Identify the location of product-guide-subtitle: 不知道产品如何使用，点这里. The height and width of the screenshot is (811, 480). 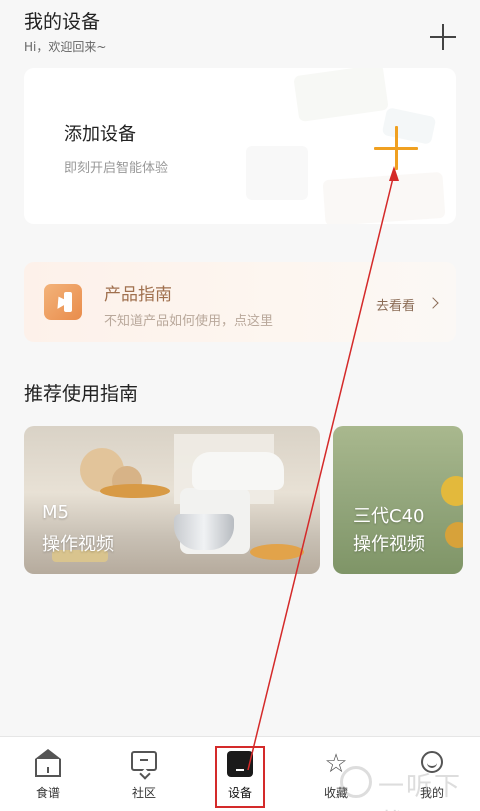
(189, 321).